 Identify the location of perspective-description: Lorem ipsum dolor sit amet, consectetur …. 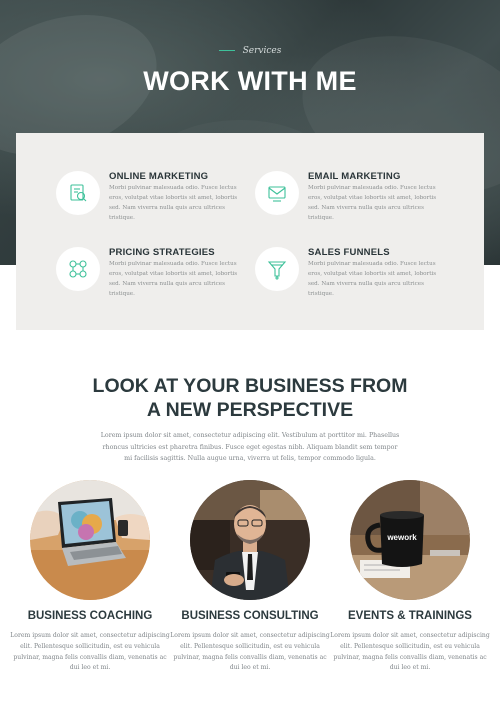
(250, 447).